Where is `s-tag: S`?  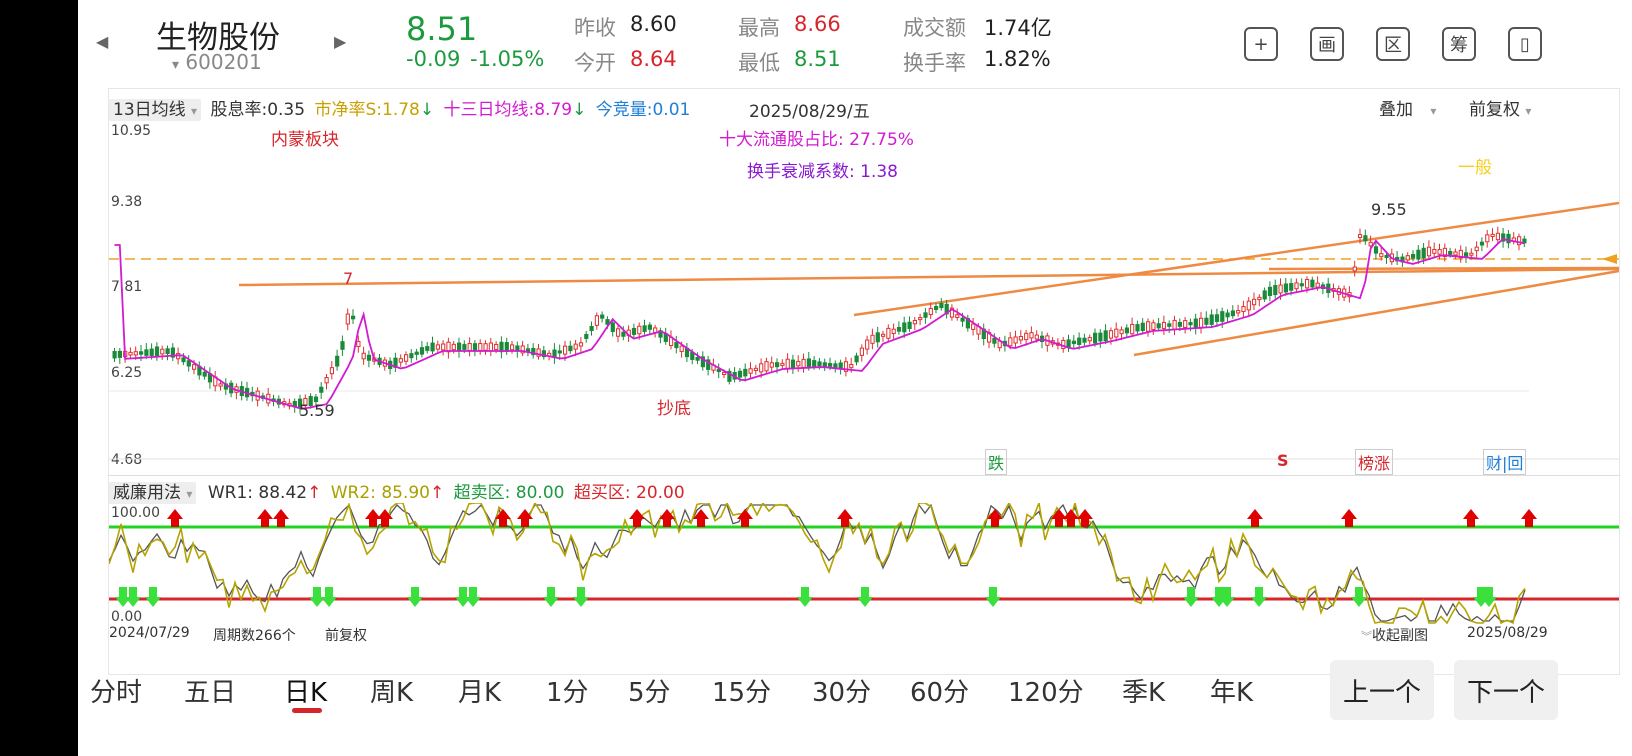
s-tag: S is located at coordinates (1283, 460).